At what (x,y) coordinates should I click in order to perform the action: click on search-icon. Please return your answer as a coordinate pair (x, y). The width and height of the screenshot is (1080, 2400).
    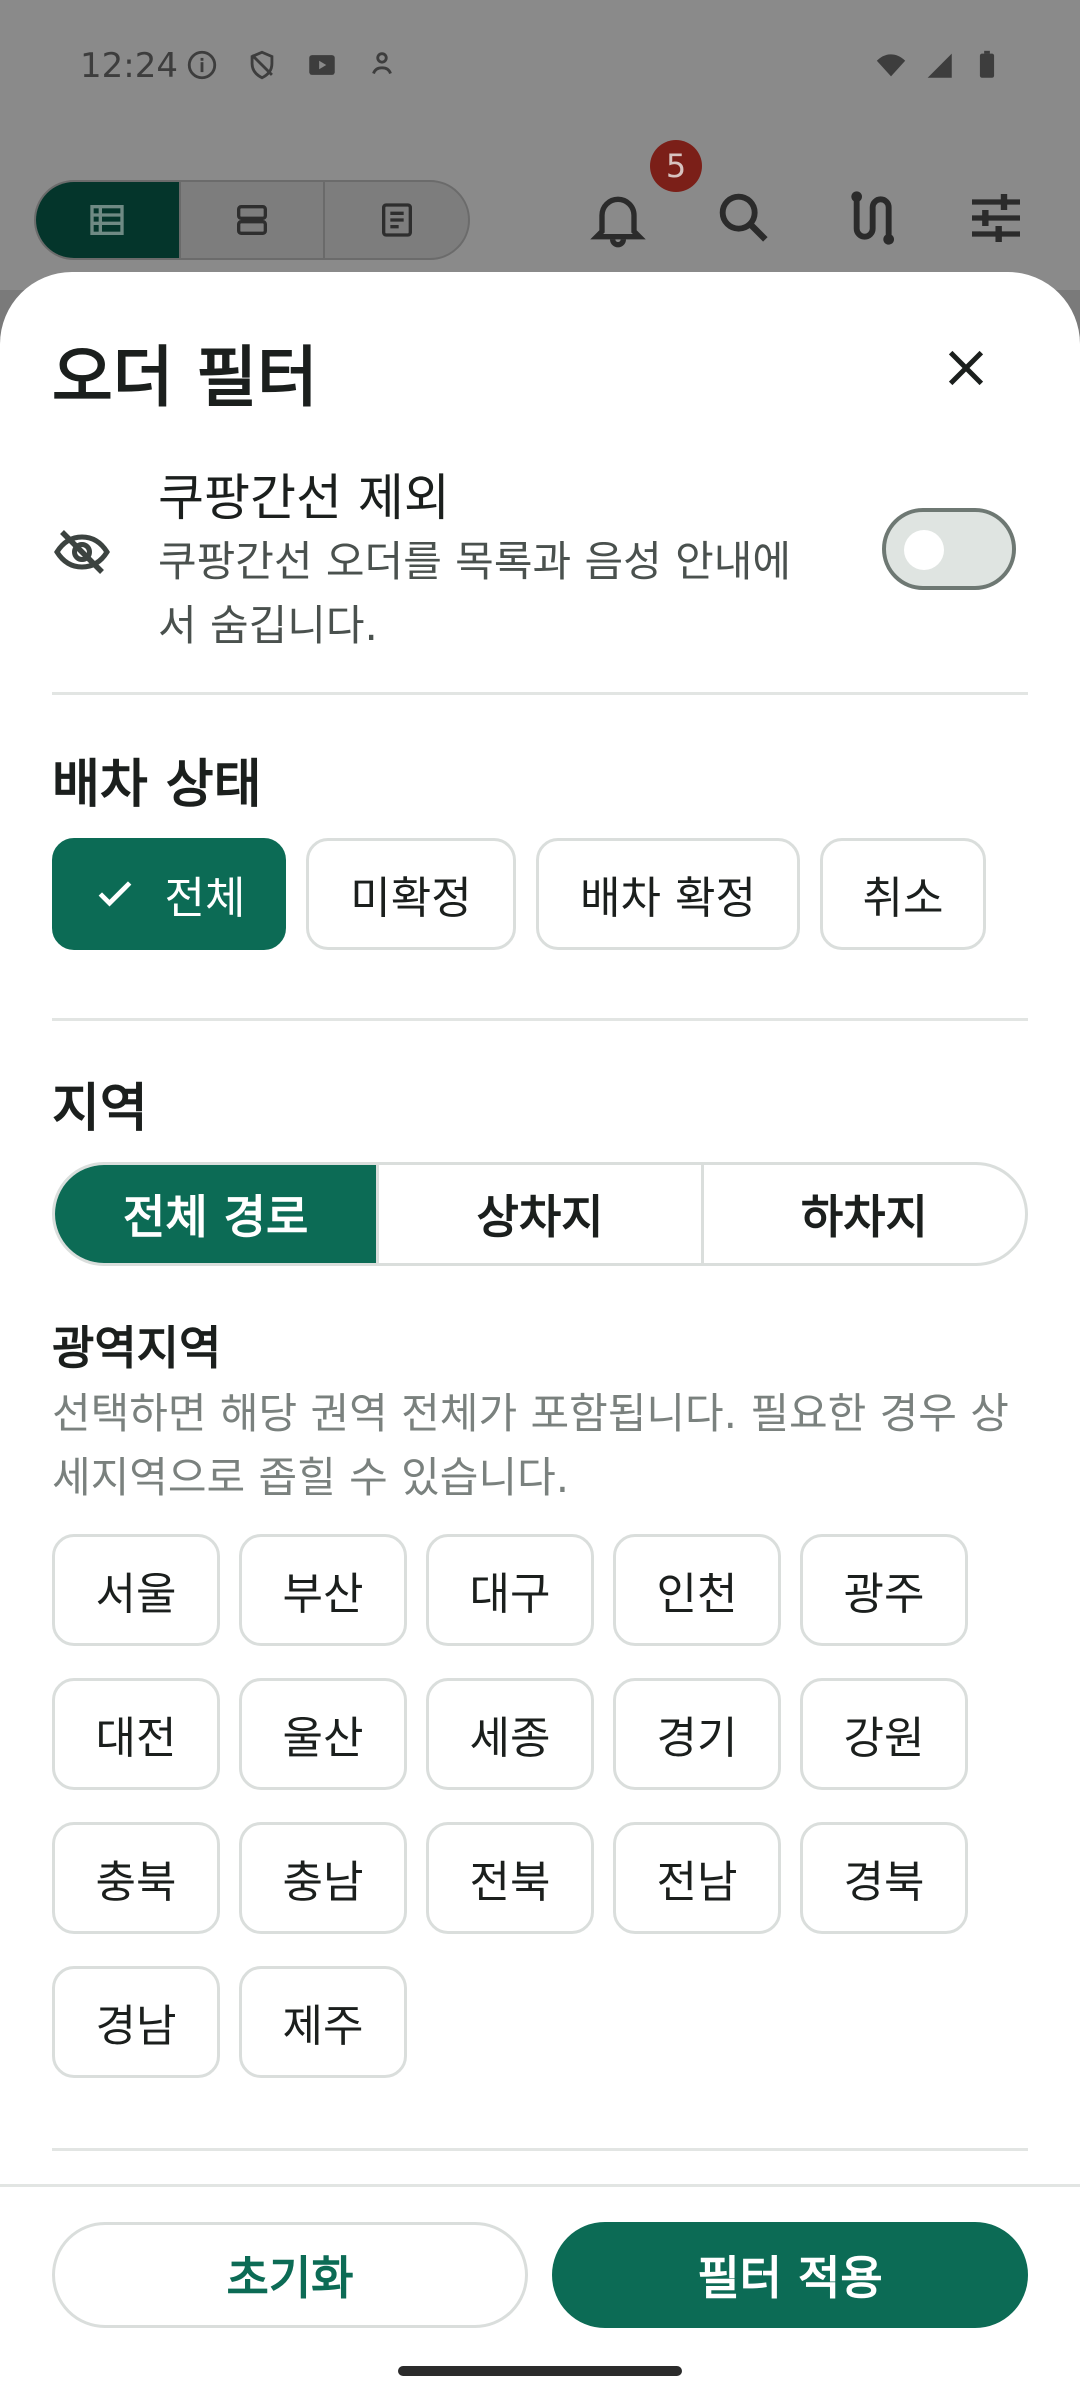
    Looking at the image, I should click on (744, 218).